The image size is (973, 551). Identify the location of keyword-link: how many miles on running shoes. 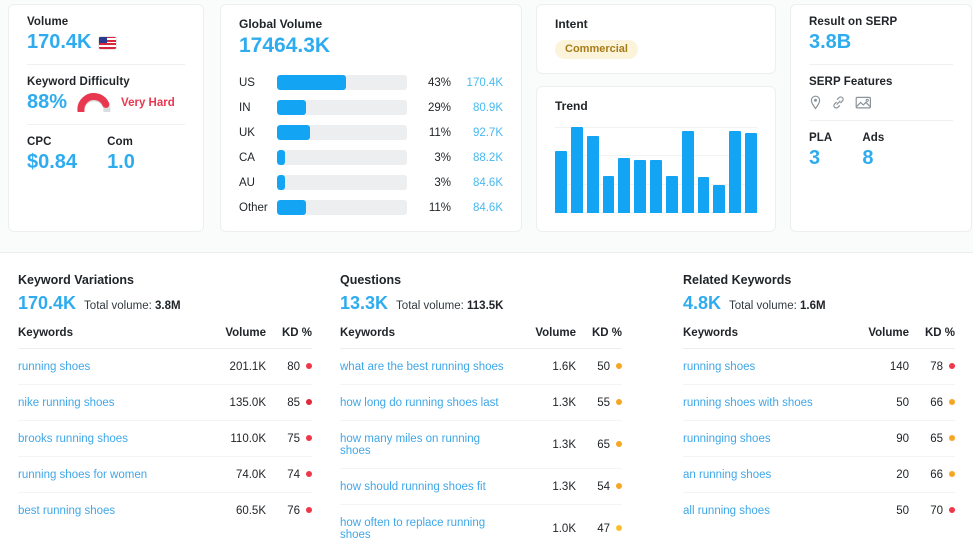
(410, 445).